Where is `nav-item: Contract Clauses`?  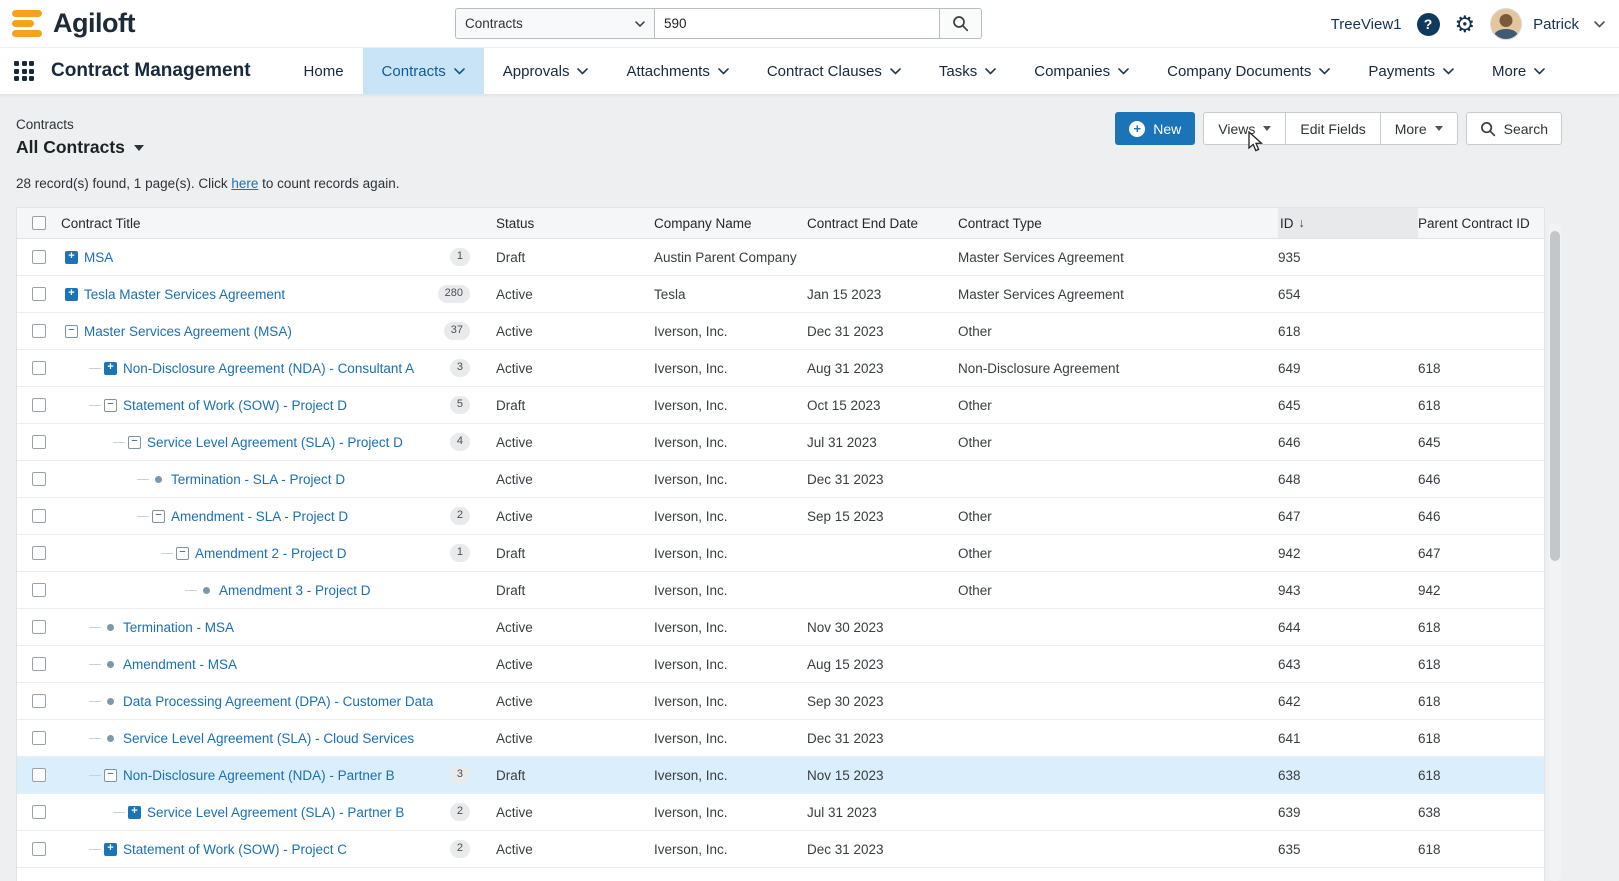
nav-item: Contract Clauses is located at coordinates (834, 71).